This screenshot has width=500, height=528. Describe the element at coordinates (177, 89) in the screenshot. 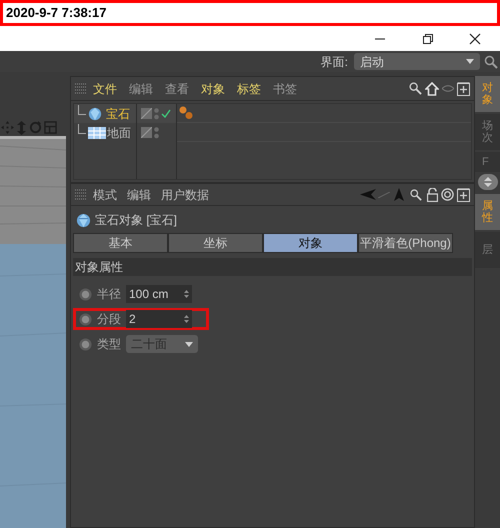

I see `menu-item: 查看` at that location.